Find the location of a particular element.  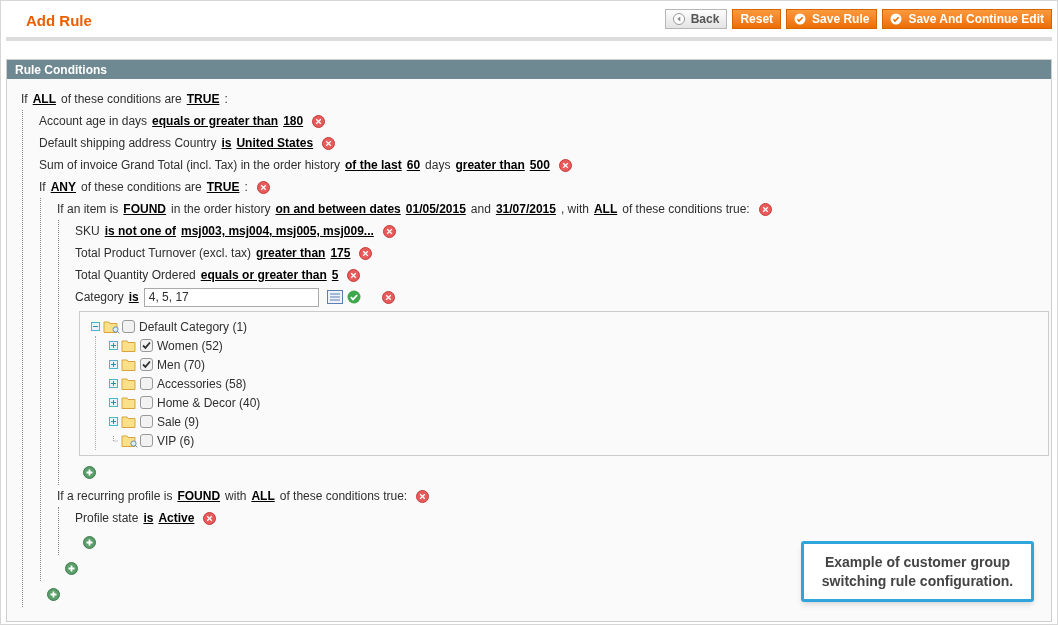

condition-value-link: 01/05/2015 is located at coordinates (435, 209).